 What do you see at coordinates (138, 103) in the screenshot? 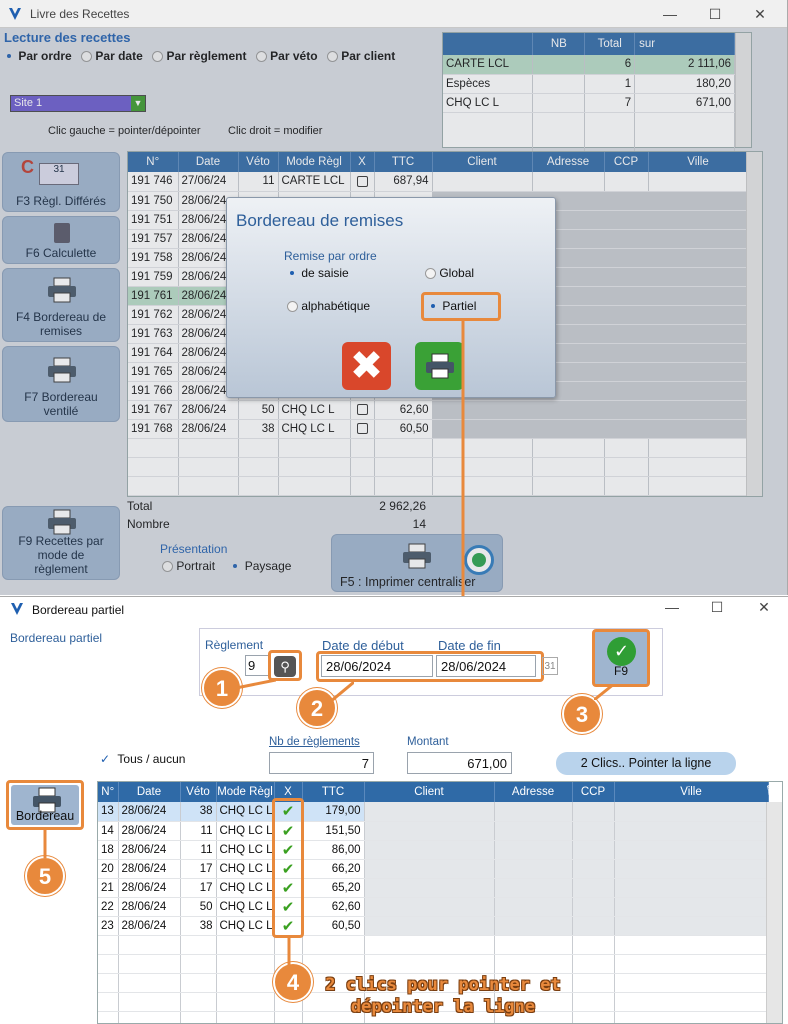
I see `chevron-down-icon: ▼` at bounding box center [138, 103].